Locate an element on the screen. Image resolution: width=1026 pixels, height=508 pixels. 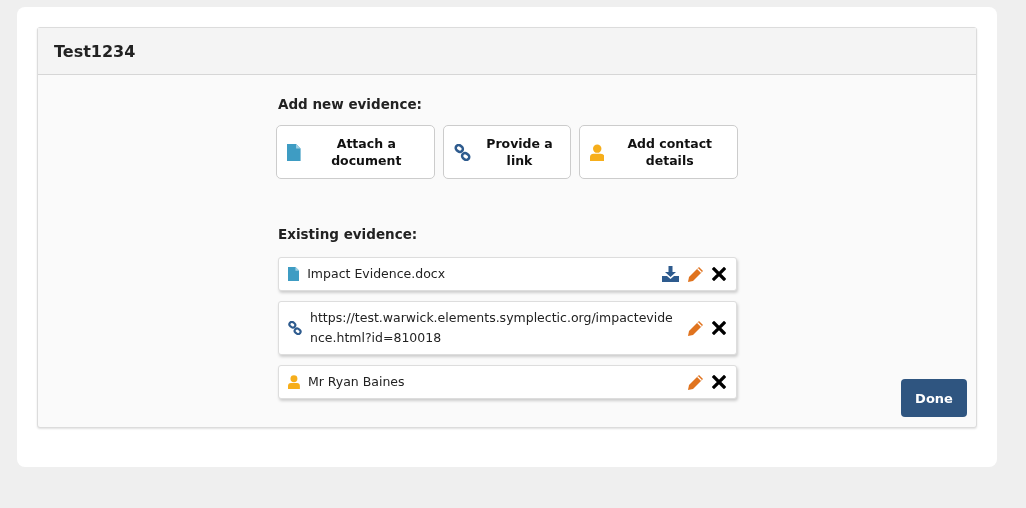
evidence-text: https://test.warwick.elements.symplectic.org/impactevidence.html?id=810018 is located at coordinates (492, 328).